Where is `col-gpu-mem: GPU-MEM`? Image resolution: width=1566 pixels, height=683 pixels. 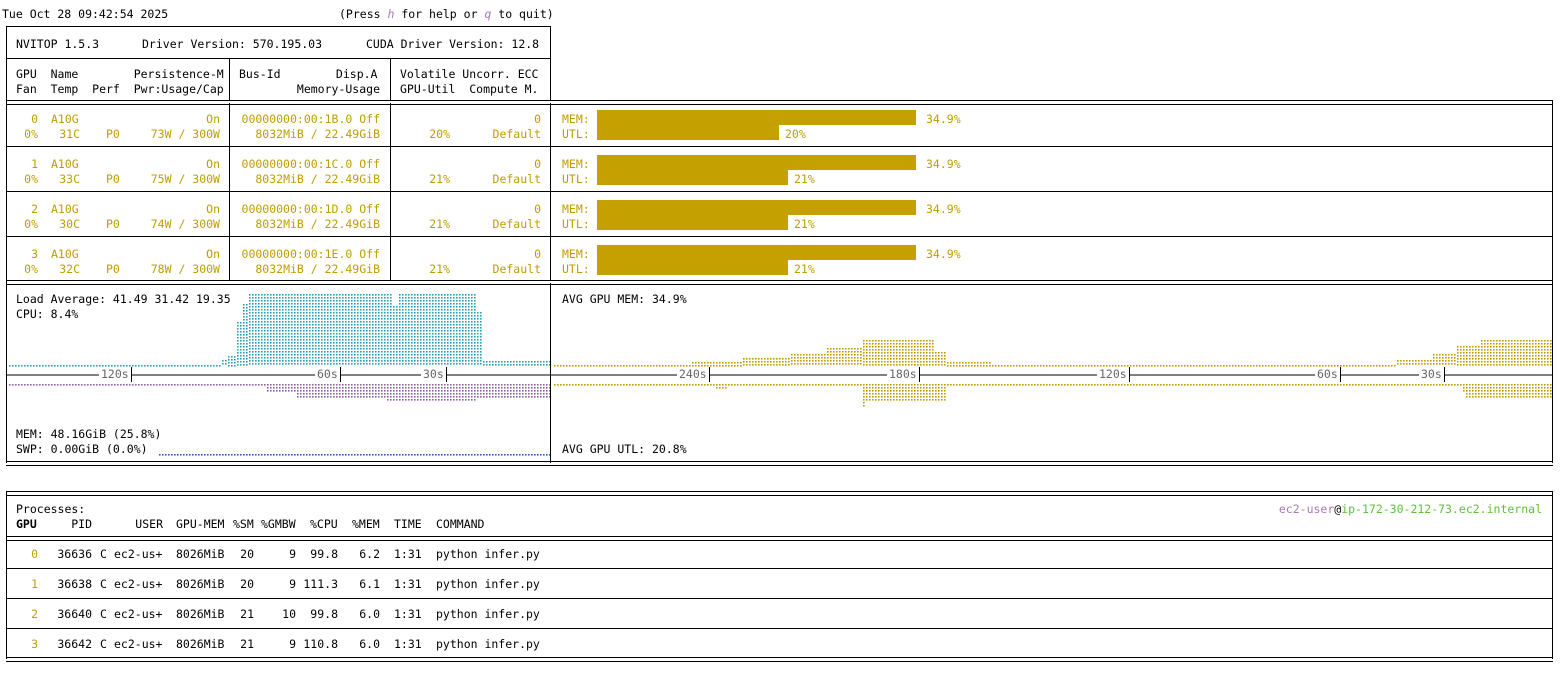
col-gpu-mem: GPU-MEM is located at coordinates (200, 524).